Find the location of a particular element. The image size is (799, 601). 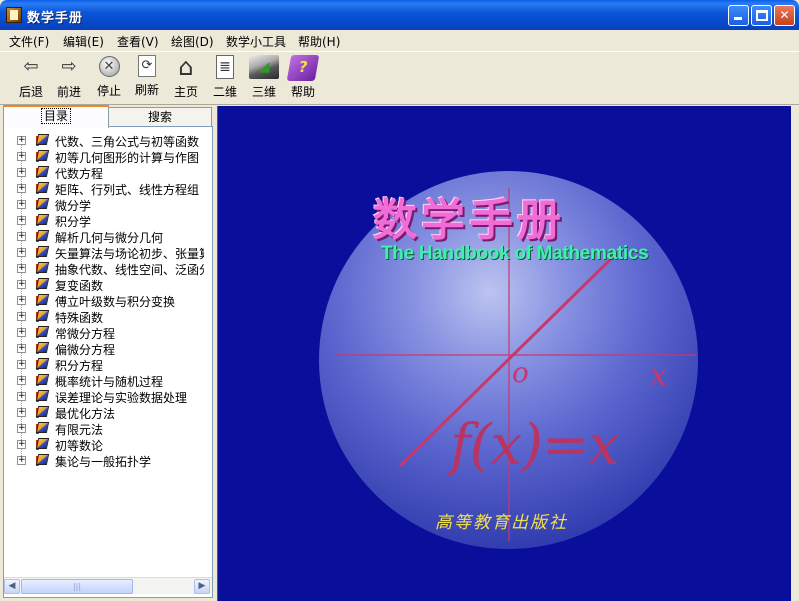

tree-item: + 有限元法 is located at coordinates (104, 428).